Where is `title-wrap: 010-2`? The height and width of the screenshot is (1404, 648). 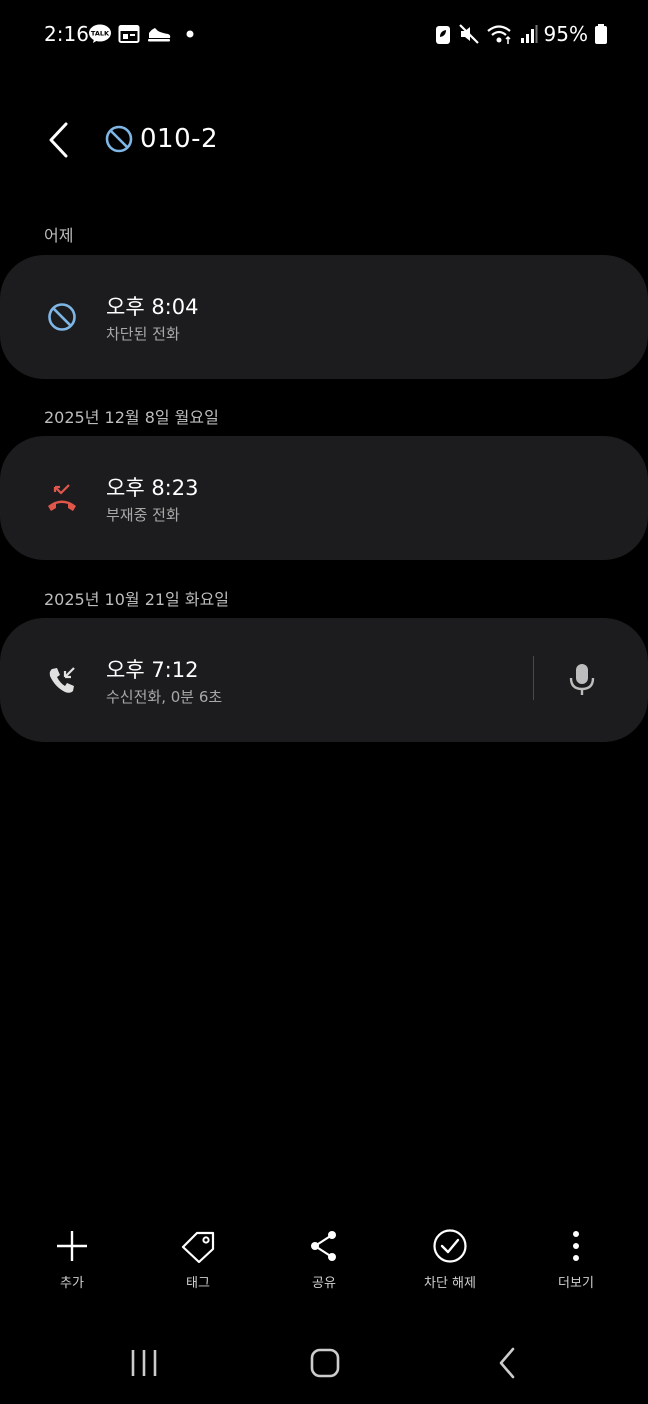 title-wrap: 010-2 is located at coordinates (161, 139).